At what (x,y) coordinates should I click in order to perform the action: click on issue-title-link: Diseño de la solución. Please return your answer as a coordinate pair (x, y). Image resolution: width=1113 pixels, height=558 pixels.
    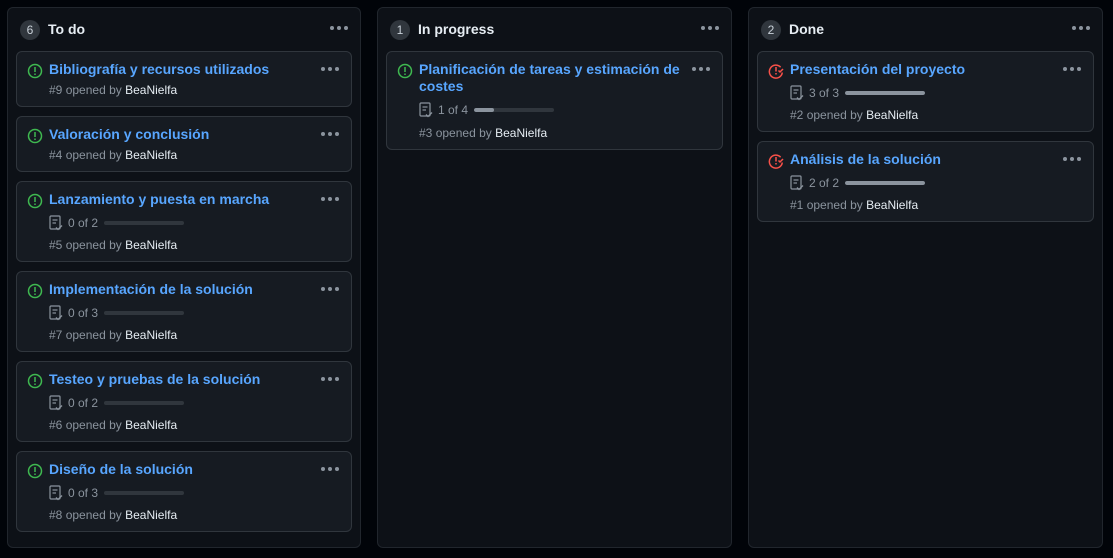
    Looking at the image, I should click on (180, 469).